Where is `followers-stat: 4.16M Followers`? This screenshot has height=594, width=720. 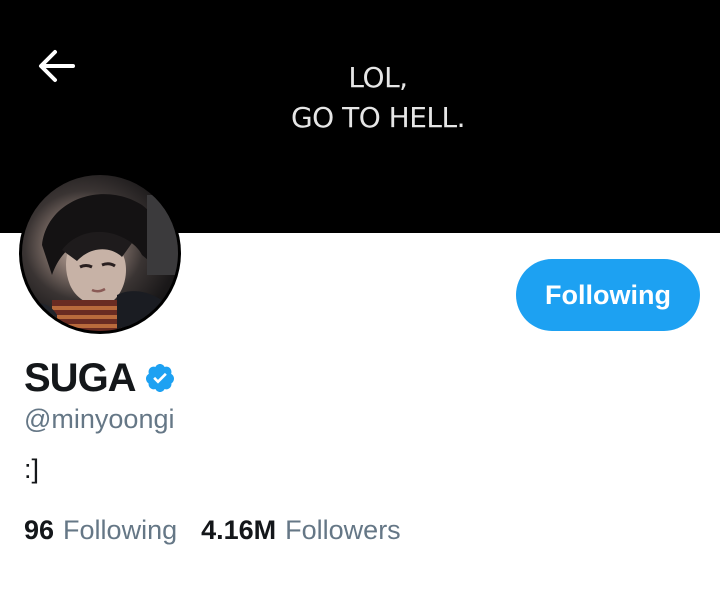 followers-stat: 4.16M Followers is located at coordinates (301, 530).